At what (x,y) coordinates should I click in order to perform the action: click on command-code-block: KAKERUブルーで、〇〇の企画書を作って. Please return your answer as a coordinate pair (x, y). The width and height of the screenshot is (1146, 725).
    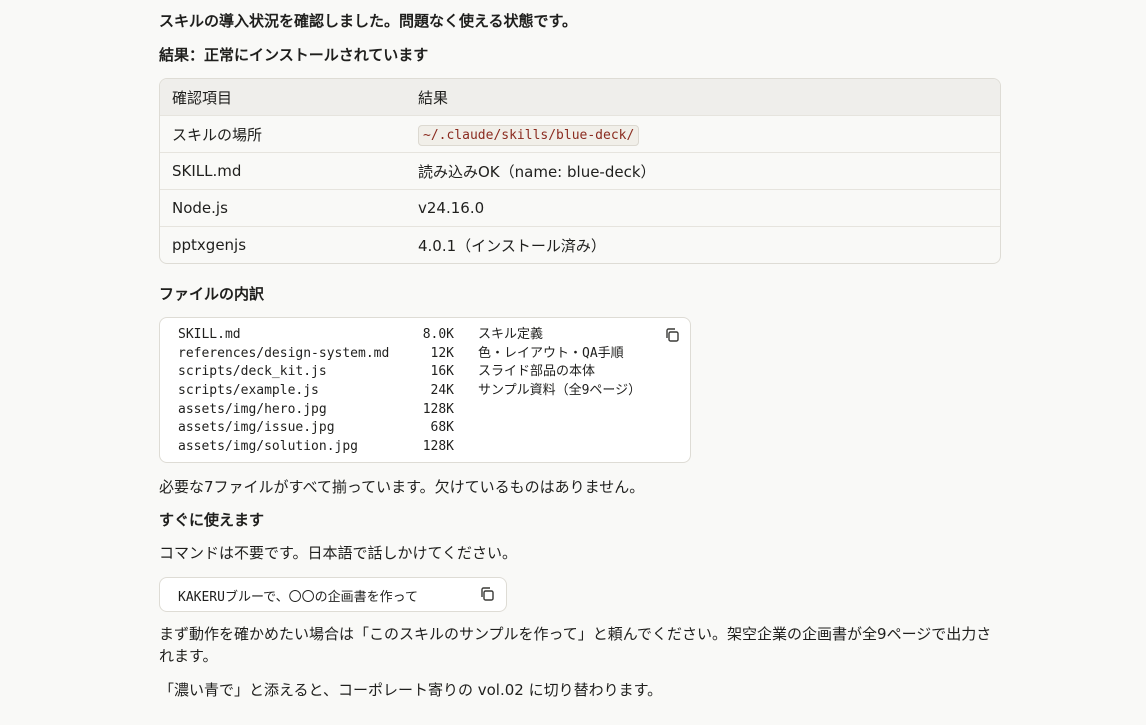
    Looking at the image, I should click on (333, 594).